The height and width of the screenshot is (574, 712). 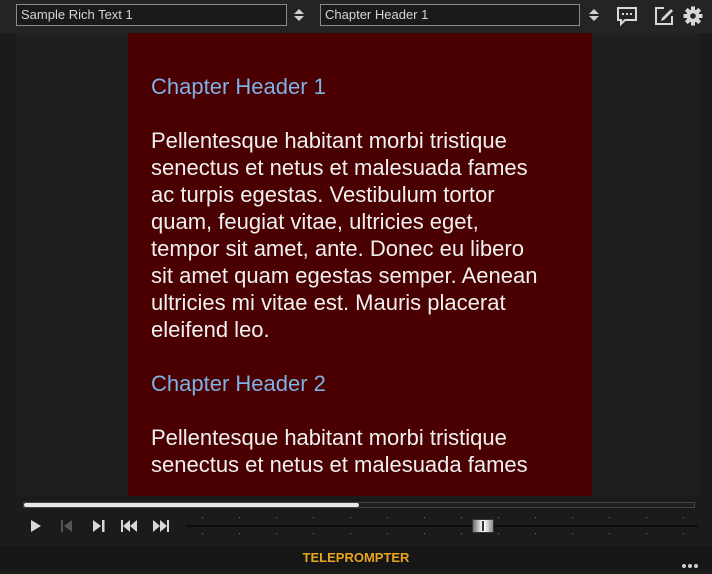 I want to click on panel-footer: TELEPROMPTER, so click(x=356, y=558).